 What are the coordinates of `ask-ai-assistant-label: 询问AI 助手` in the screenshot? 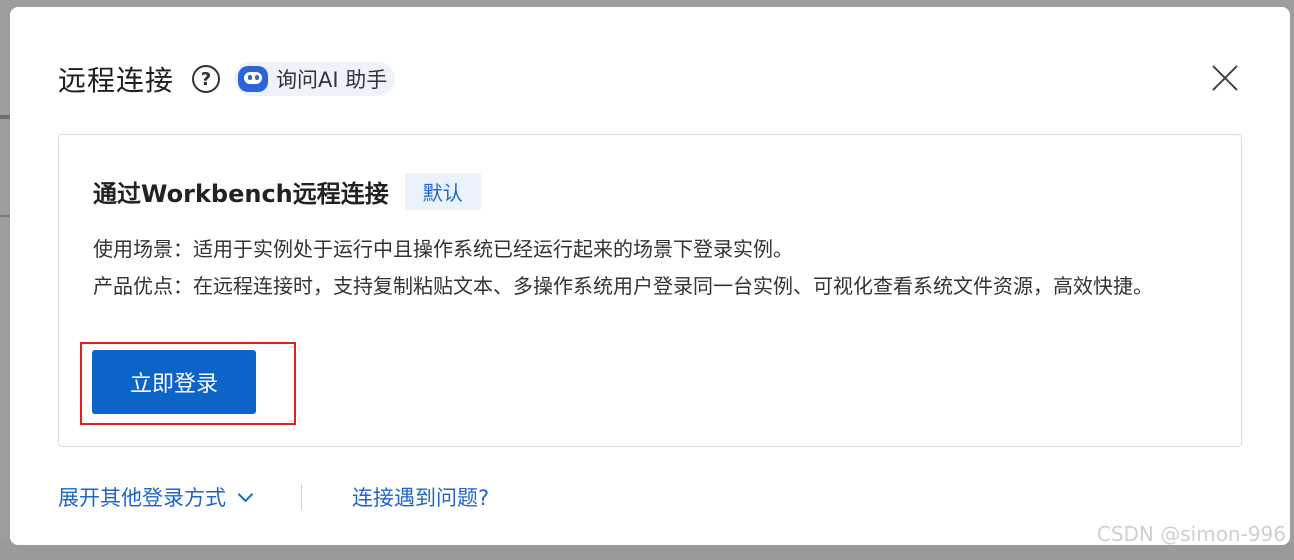 It's located at (332, 80).